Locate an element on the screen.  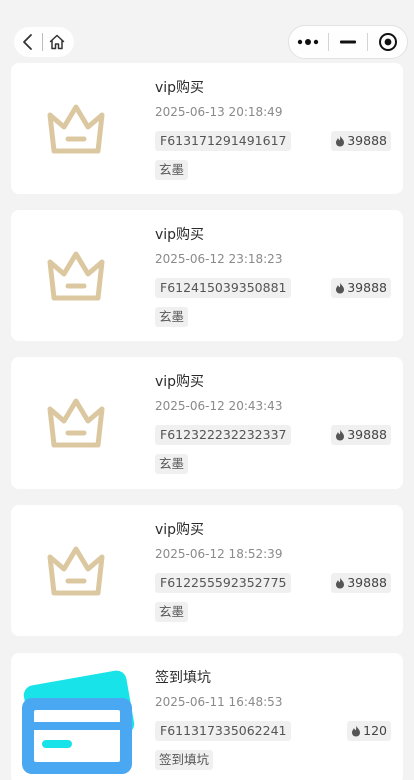
points-badge: 120 is located at coordinates (369, 731).